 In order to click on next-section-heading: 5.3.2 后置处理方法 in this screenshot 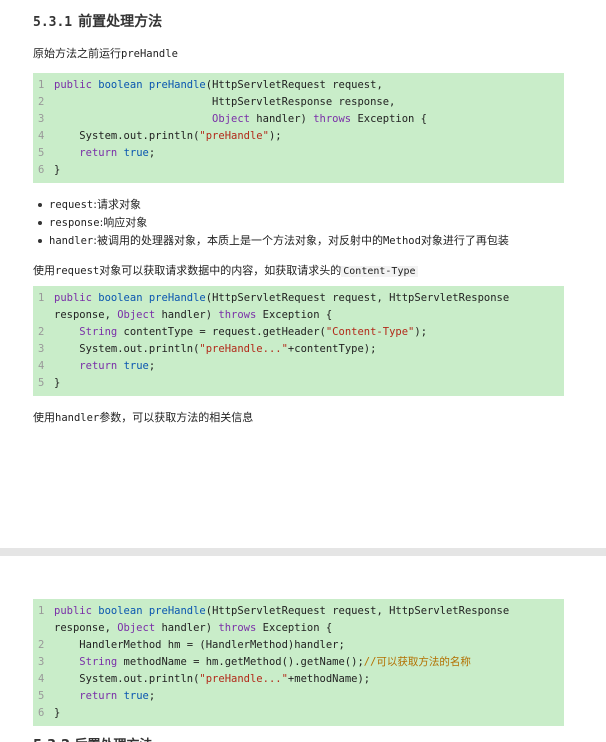, I will do `click(103, 738)`.